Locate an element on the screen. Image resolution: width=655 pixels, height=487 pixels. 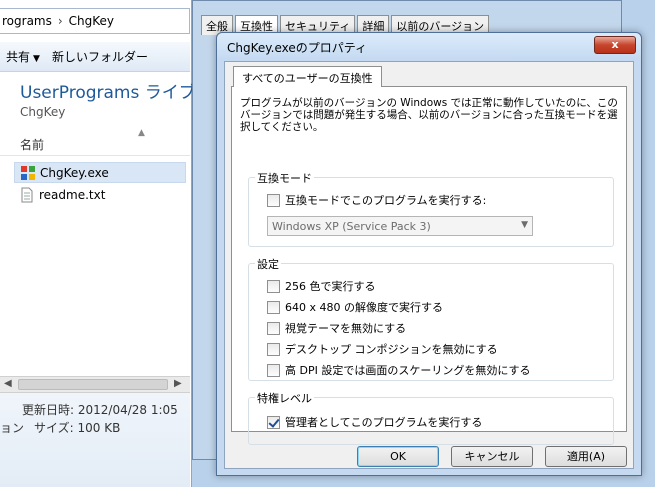
privilege-level-group: 特権レベル 管理者としてこのプログラムを実行する is located at coordinates (431, 417).